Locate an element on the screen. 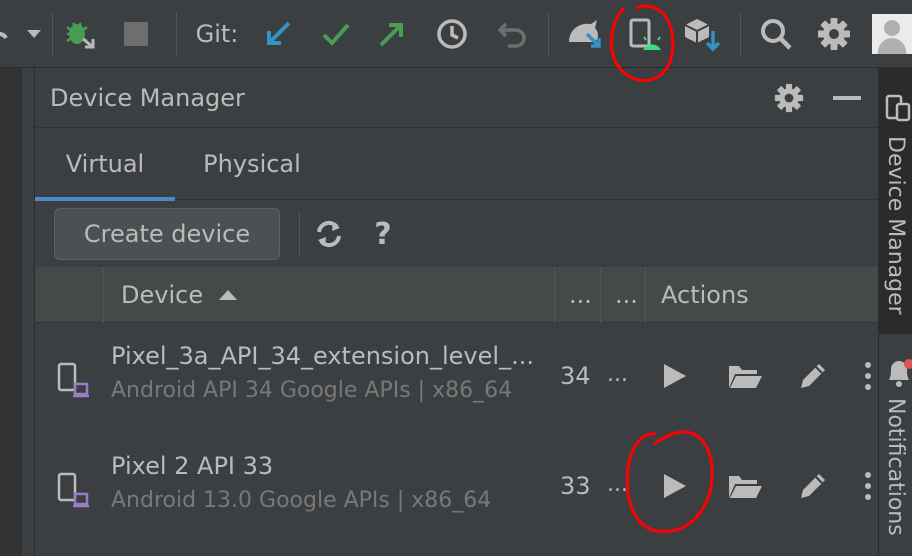 This screenshot has width=912, height=556. stop-icon is located at coordinates (136, 34).